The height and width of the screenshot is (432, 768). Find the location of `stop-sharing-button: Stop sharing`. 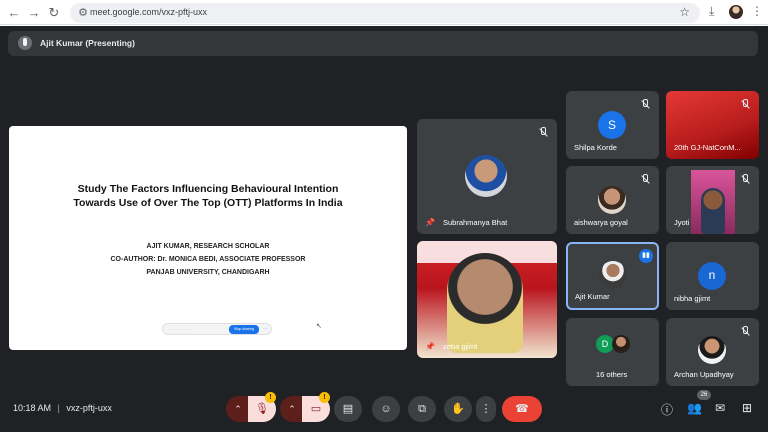

stop-sharing-button: Stop sharing is located at coordinates (244, 329).